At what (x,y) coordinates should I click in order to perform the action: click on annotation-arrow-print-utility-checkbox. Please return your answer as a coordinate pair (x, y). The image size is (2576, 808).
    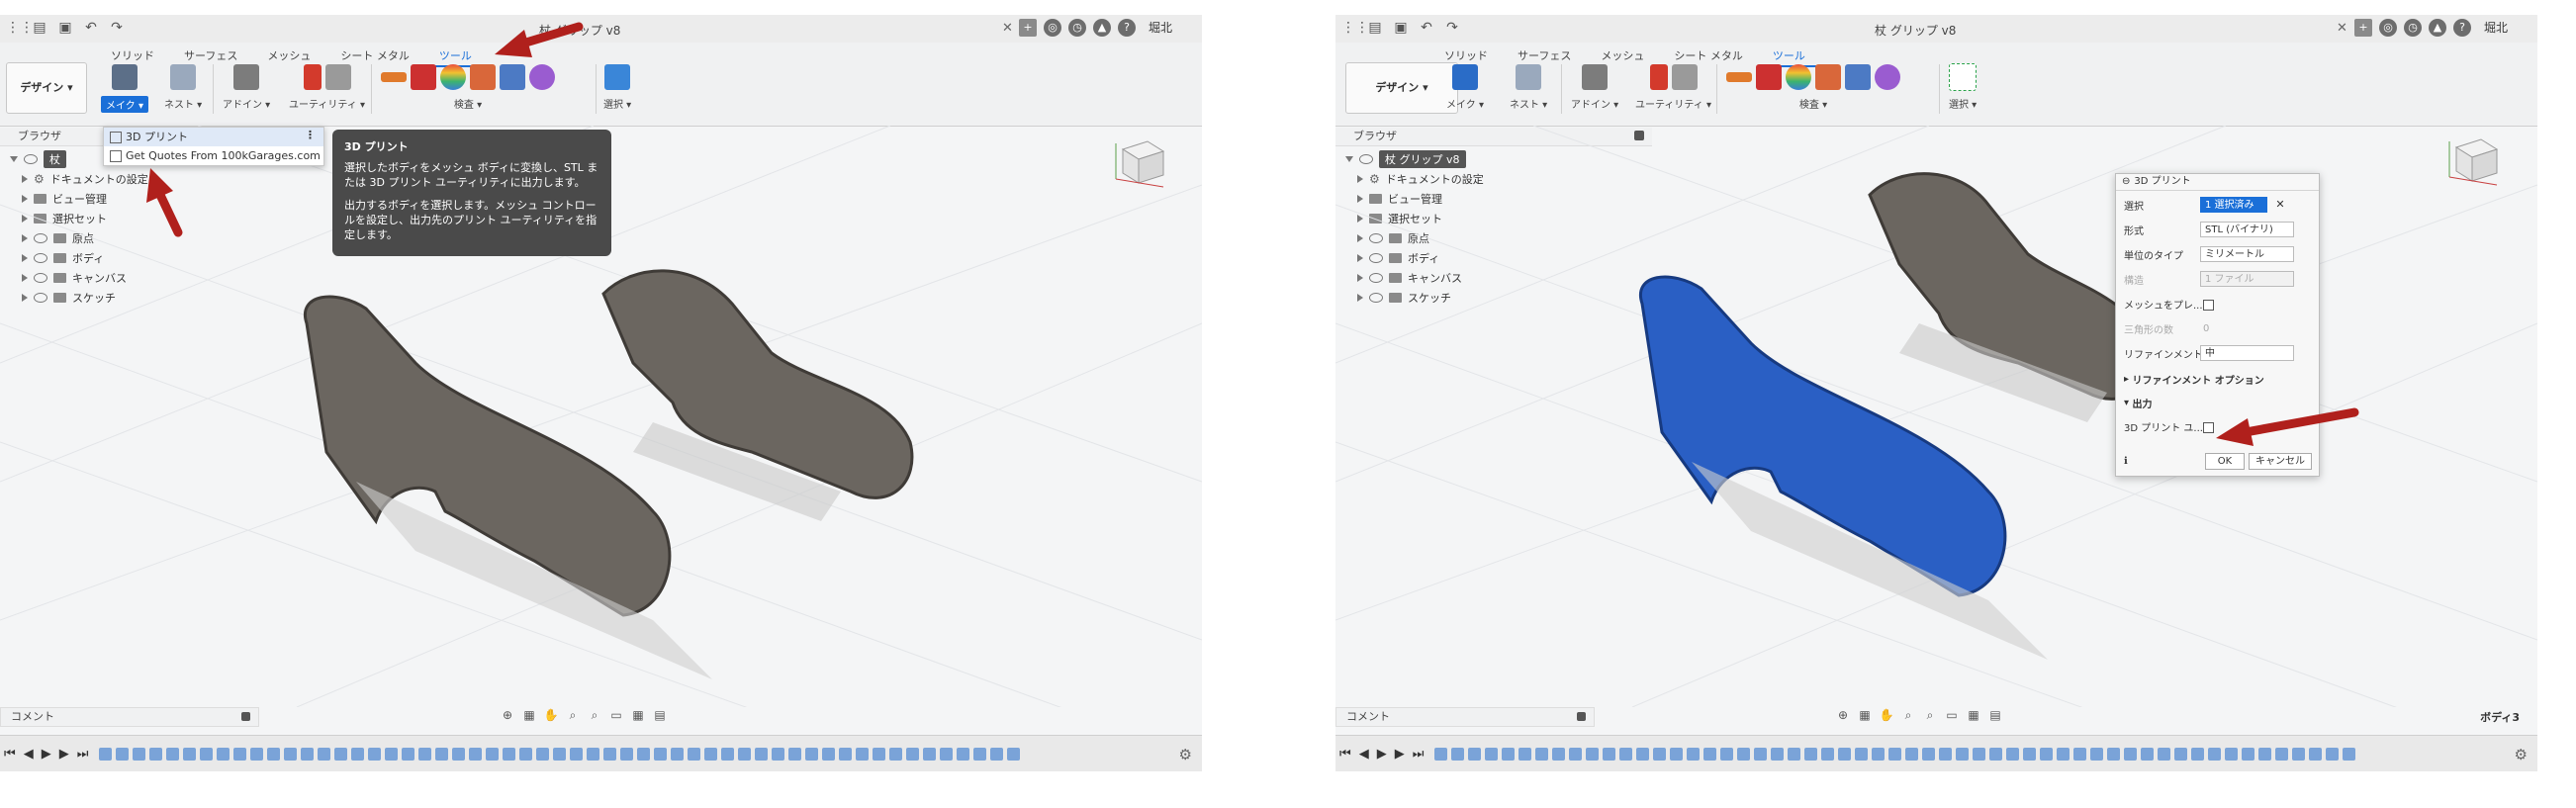
    Looking at the image, I should click on (2287, 426).